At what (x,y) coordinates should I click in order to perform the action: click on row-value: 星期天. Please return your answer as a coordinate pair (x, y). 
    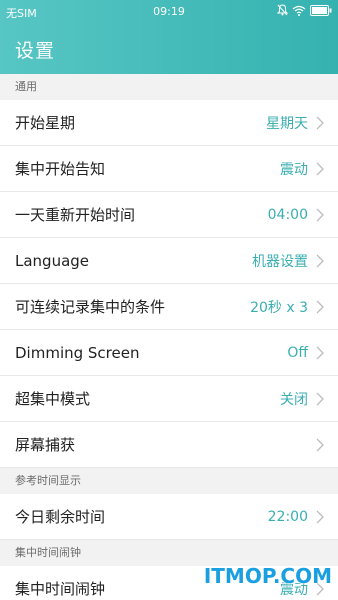
    Looking at the image, I should click on (287, 123).